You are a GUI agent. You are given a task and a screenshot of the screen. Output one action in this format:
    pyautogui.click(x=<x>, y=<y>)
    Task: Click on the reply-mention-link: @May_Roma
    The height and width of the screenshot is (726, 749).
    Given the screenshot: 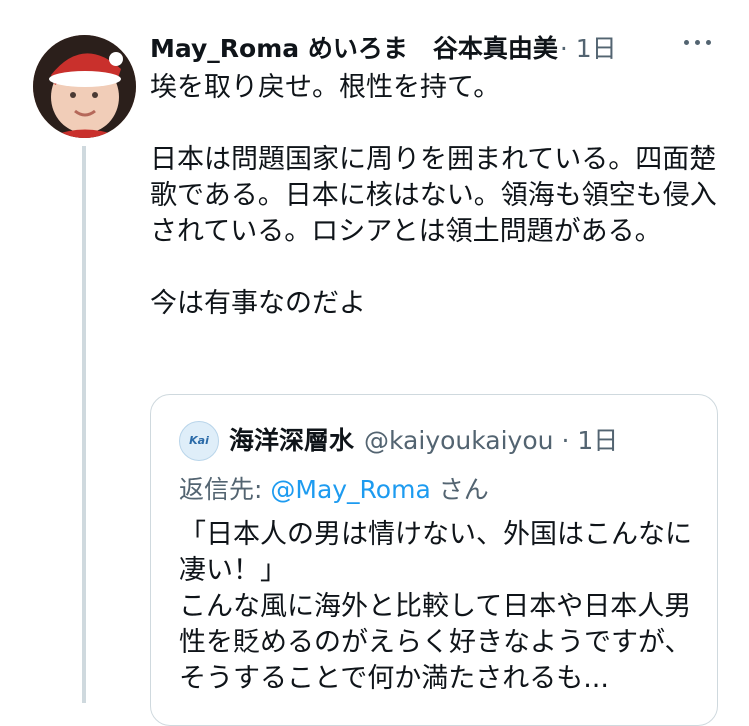 What is the action you would take?
    pyautogui.click(x=350, y=489)
    